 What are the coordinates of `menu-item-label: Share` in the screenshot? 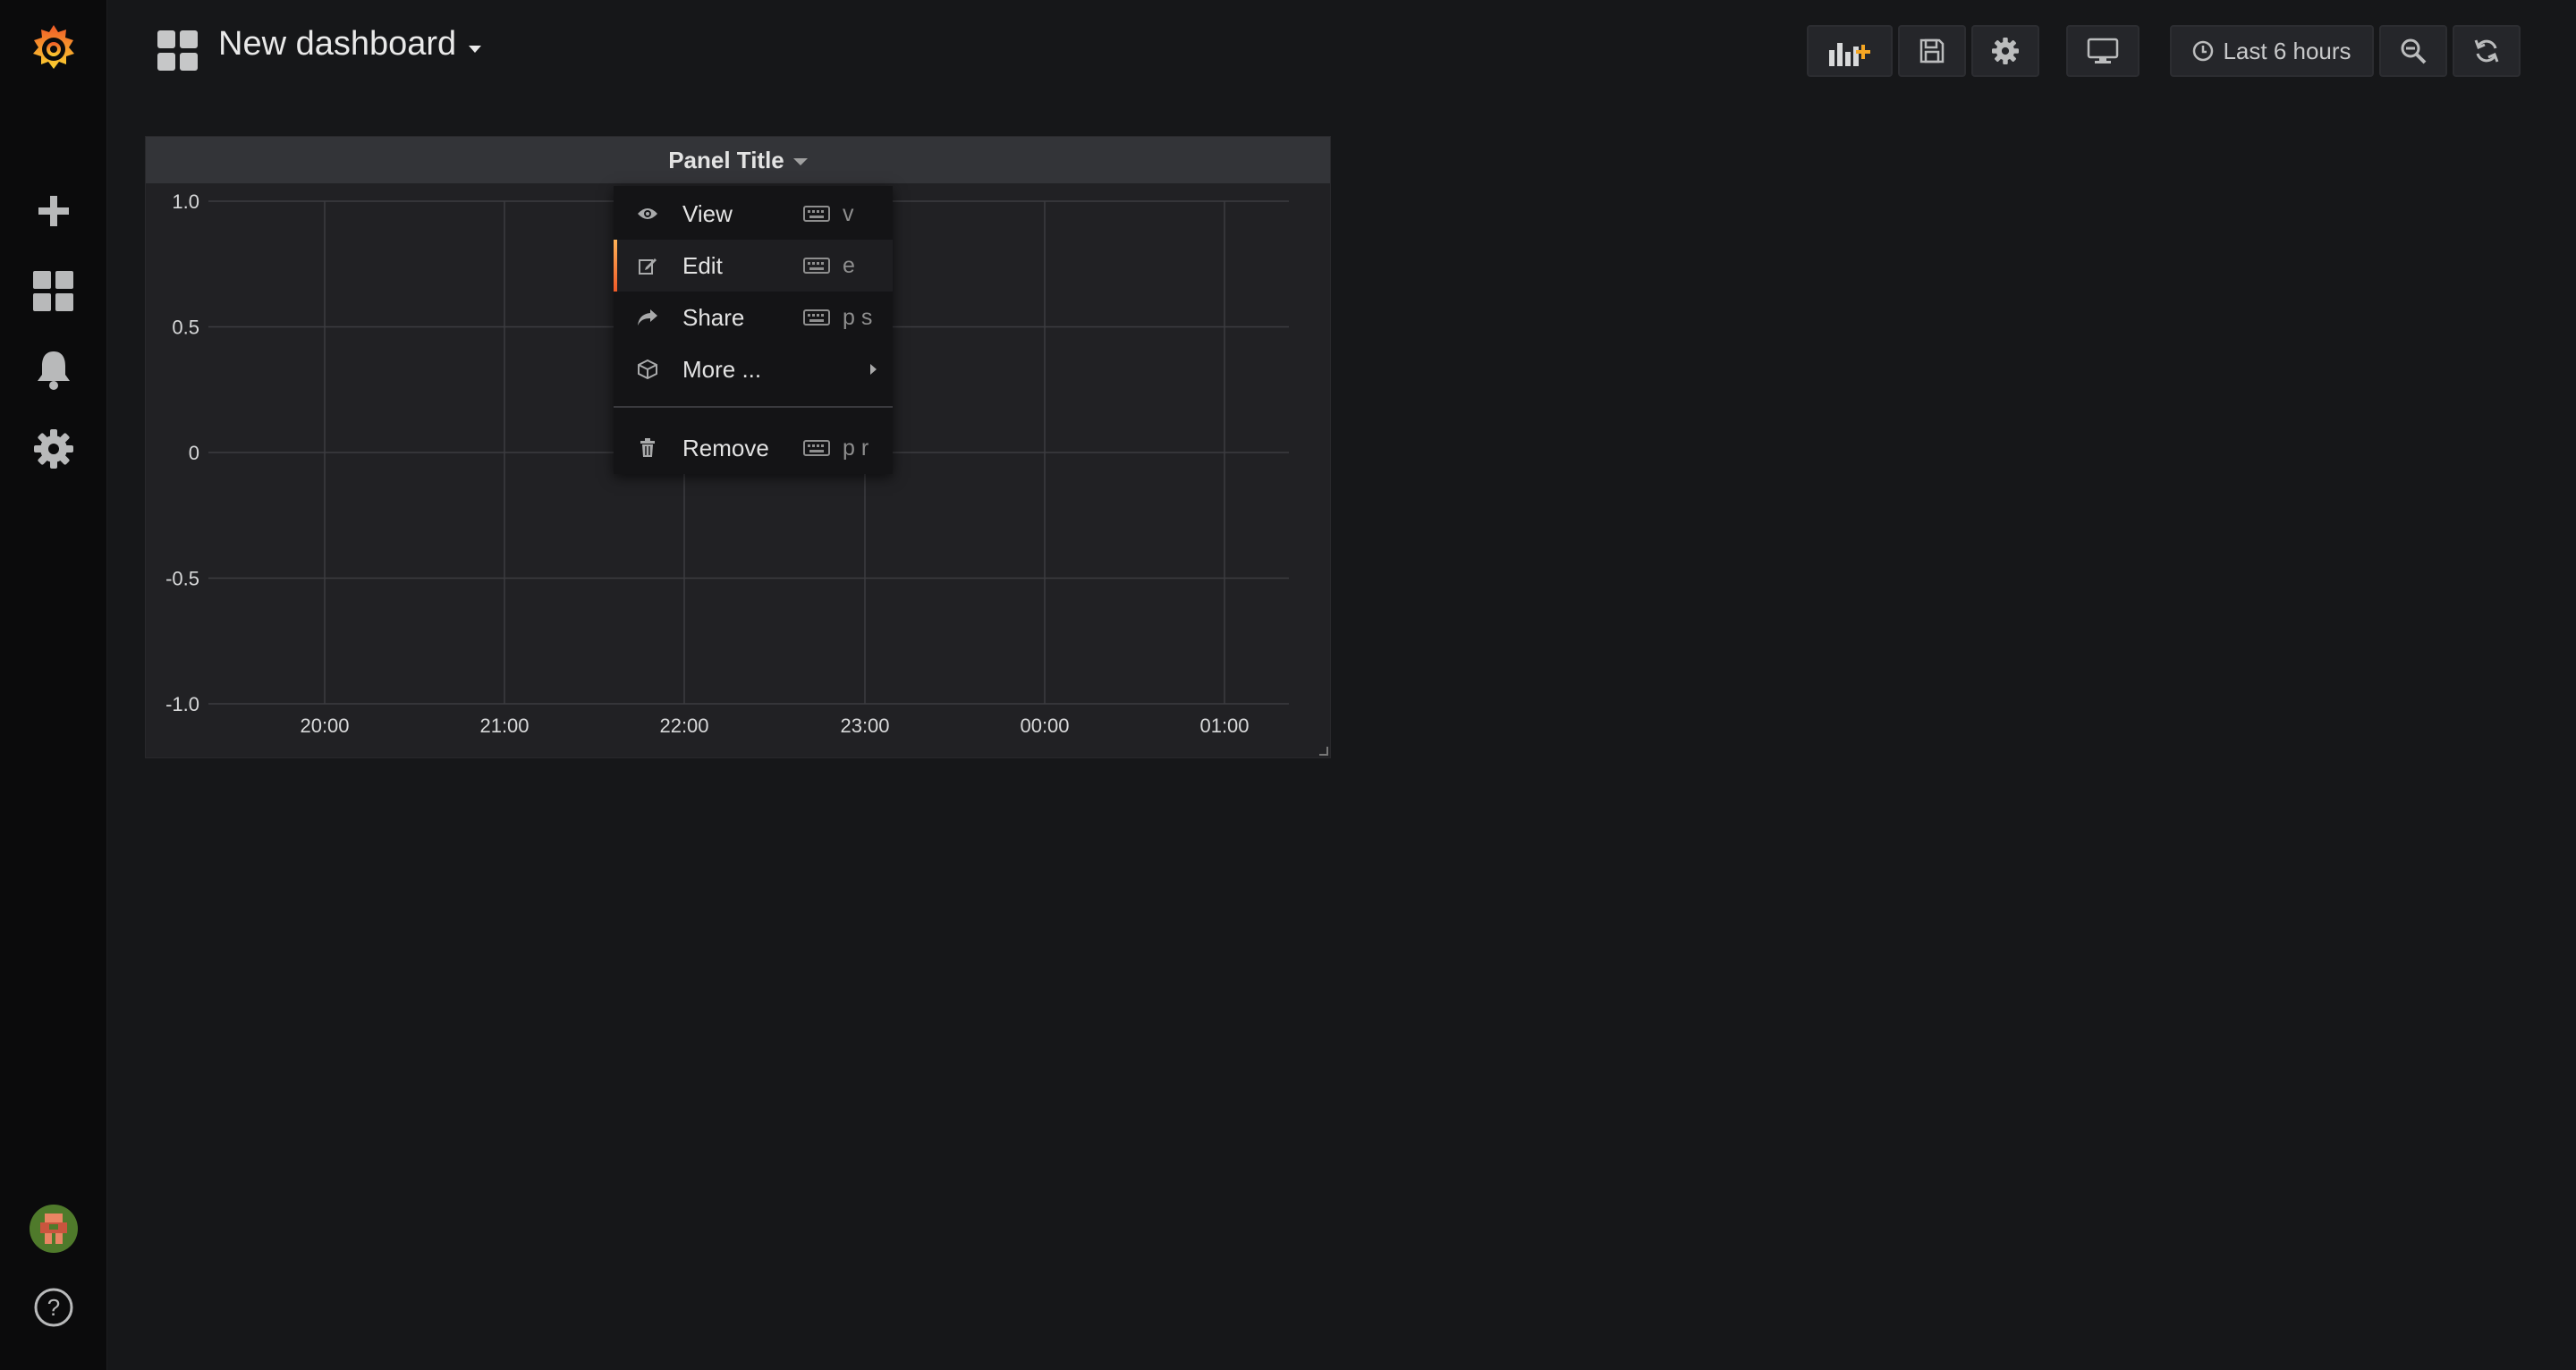 It's located at (713, 317).